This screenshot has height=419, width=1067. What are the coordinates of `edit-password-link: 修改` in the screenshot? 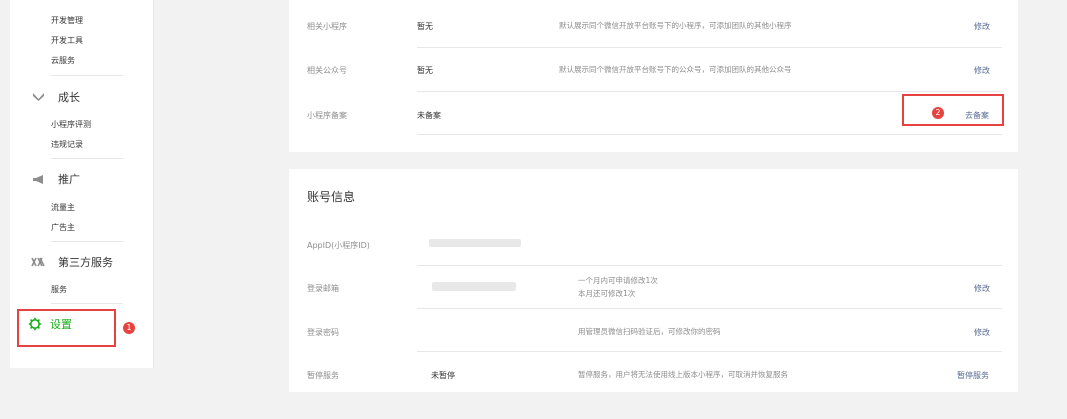 It's located at (982, 332).